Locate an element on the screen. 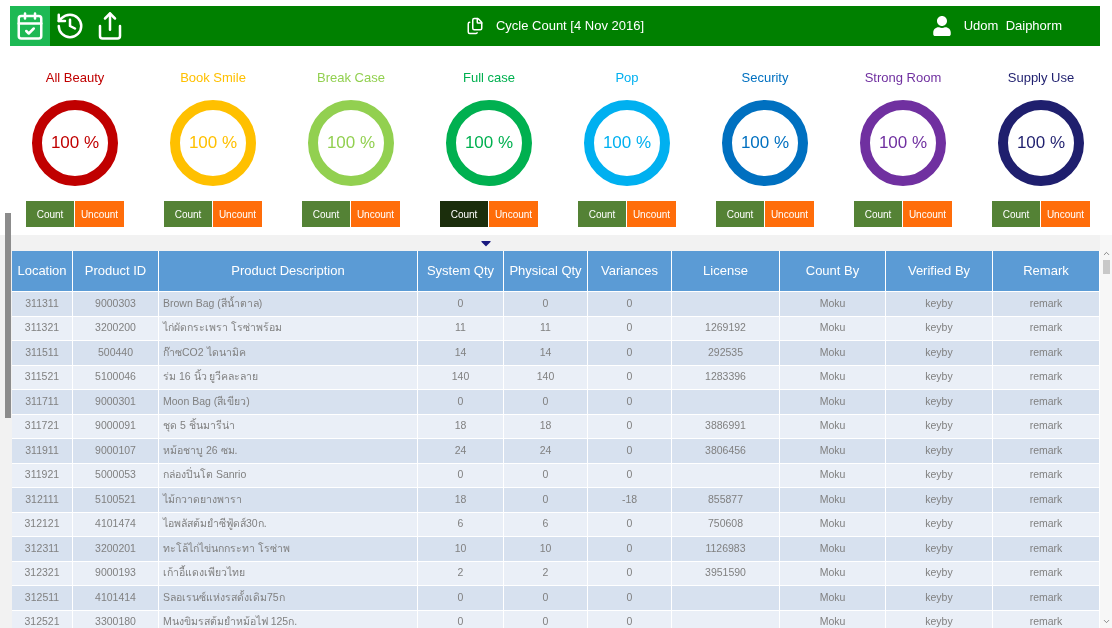  table-cell-text: 750608 is located at coordinates (725, 524).